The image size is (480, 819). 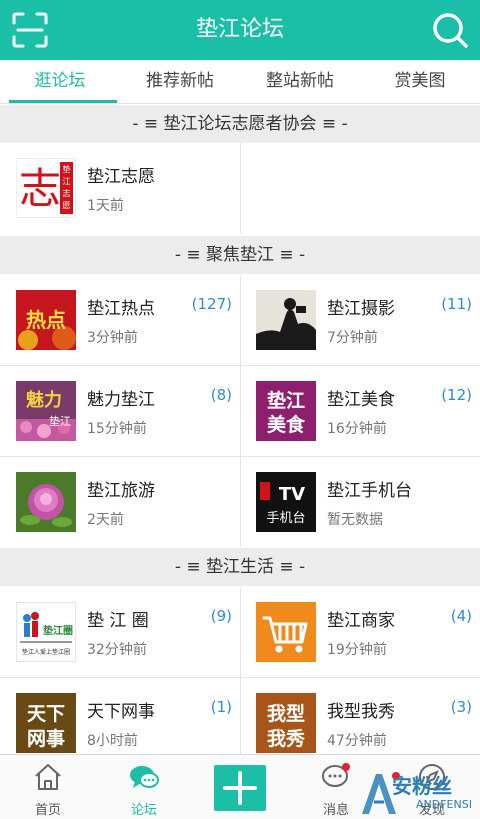 What do you see at coordinates (120, 502) in the screenshot?
I see `forum-card-travel: 垫江旅游 2天前` at bounding box center [120, 502].